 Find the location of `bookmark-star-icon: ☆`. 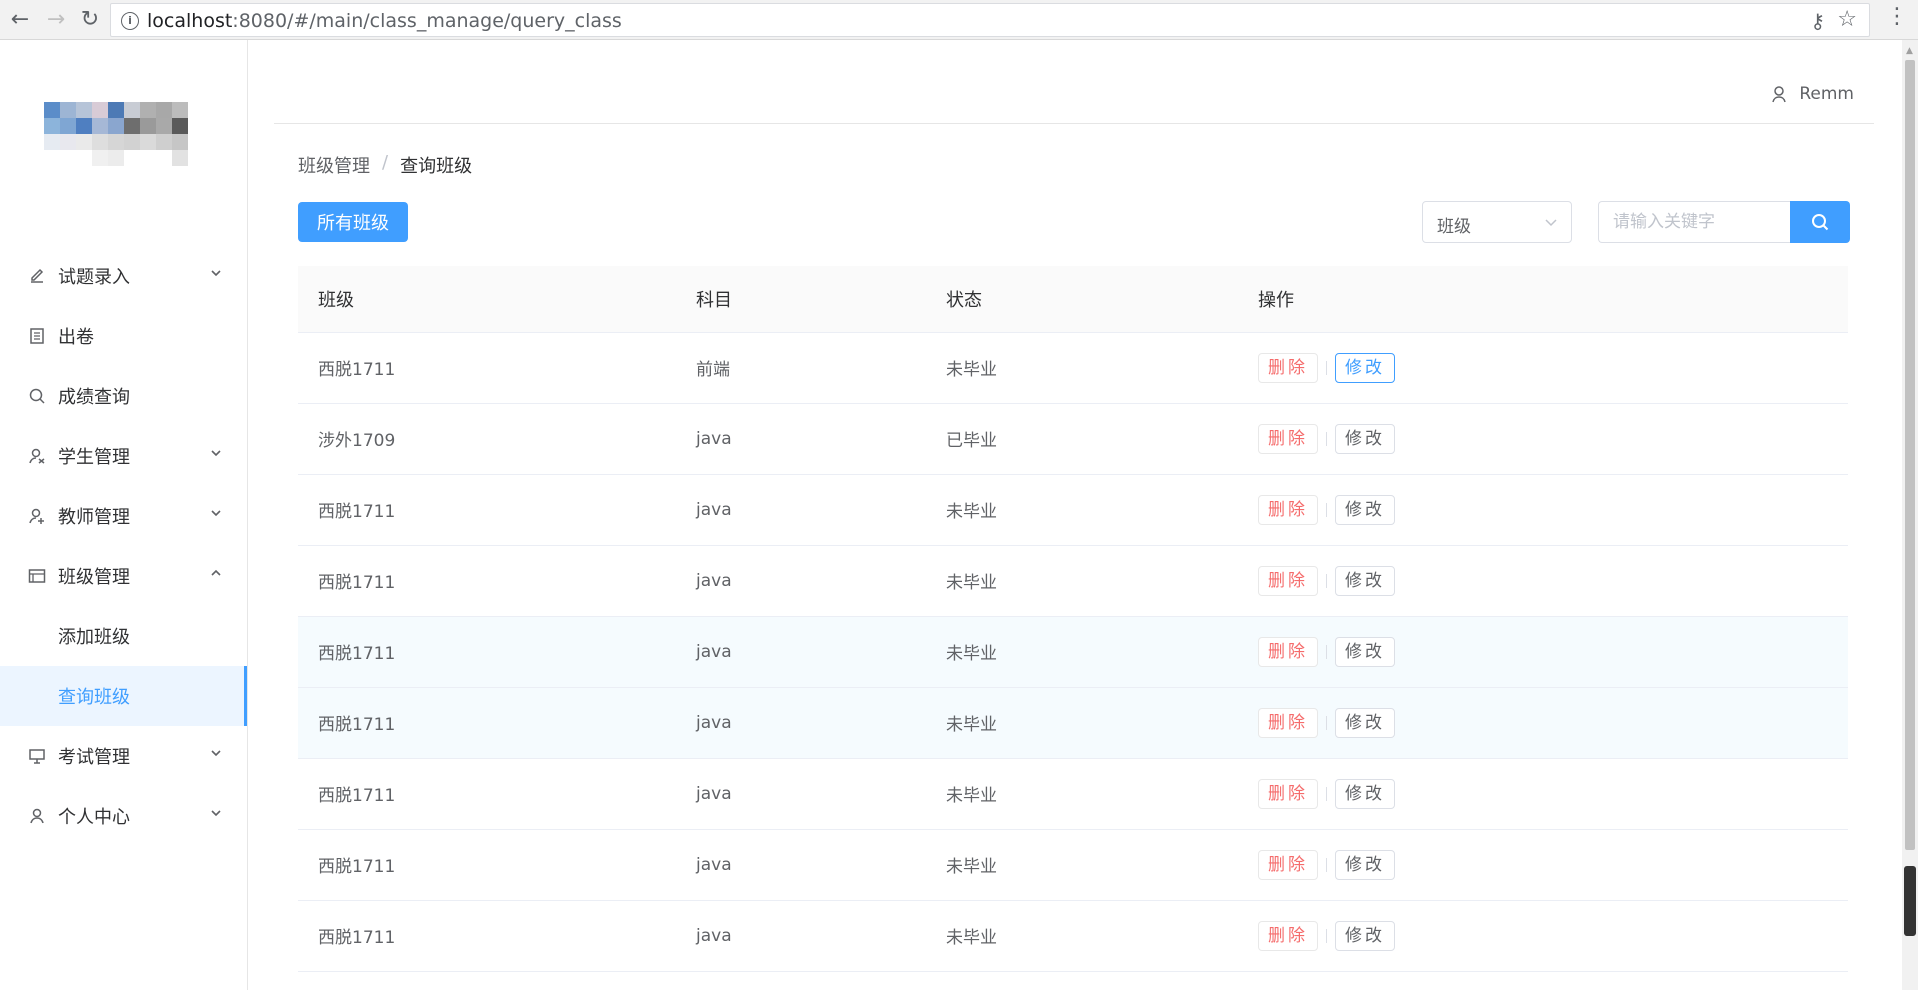

bookmark-star-icon: ☆ is located at coordinates (1847, 19).